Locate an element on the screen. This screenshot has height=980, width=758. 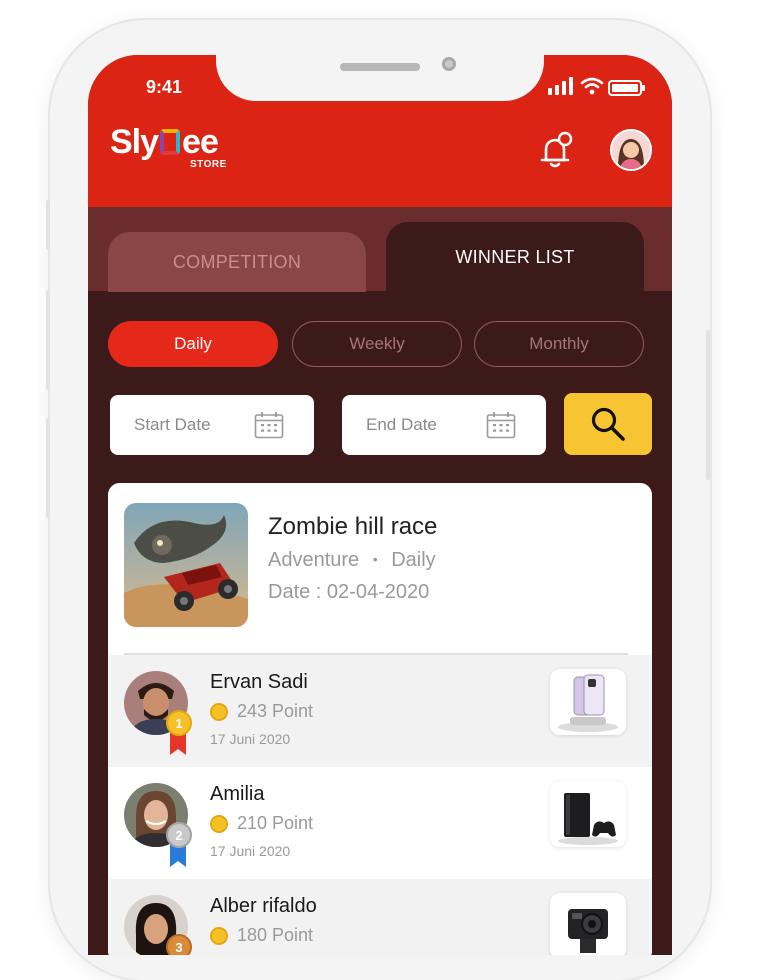
user-avatar-icon is located at coordinates (631, 150).